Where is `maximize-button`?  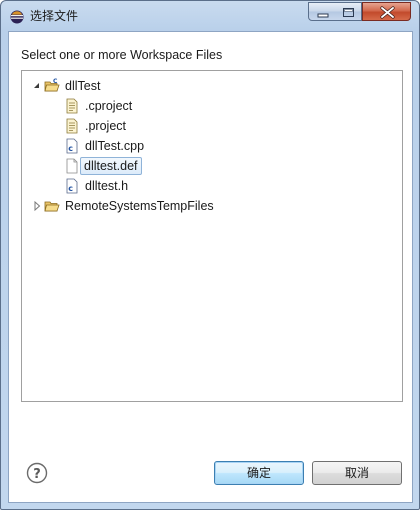 maximize-button is located at coordinates (348, 11).